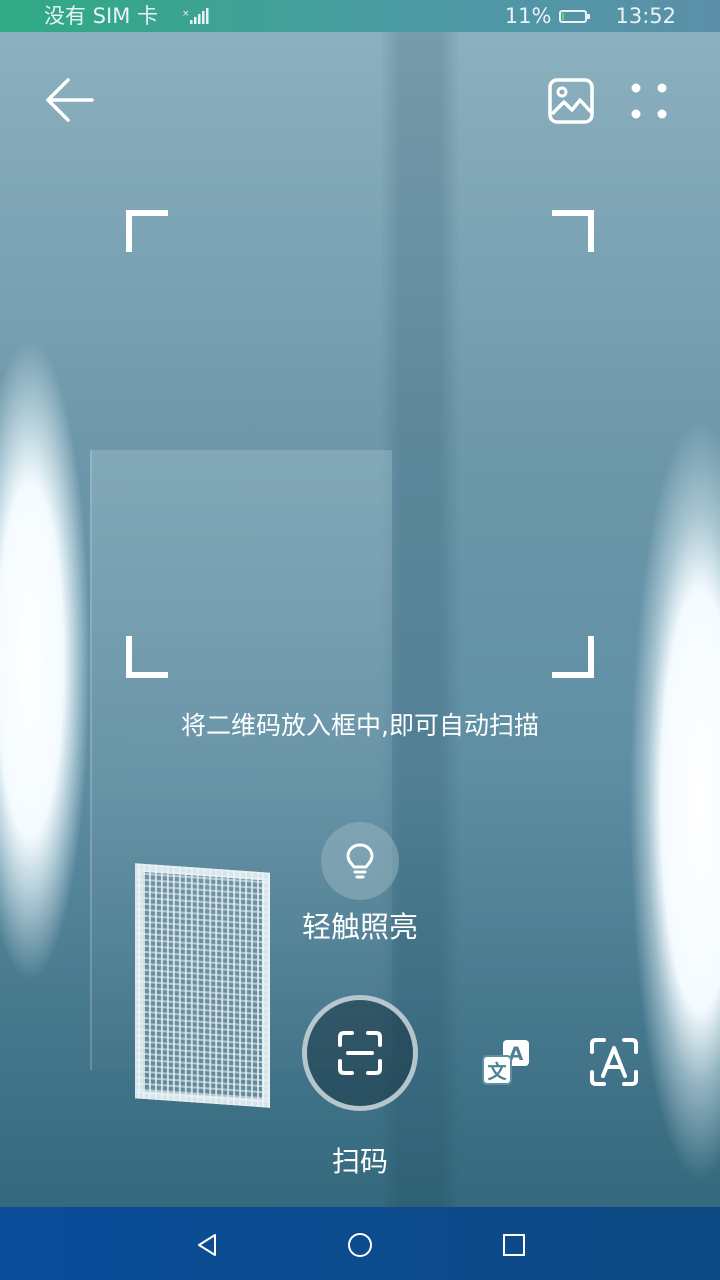 The width and height of the screenshot is (720, 1280). Describe the element at coordinates (571, 101) in the screenshot. I see `image-icon` at that location.